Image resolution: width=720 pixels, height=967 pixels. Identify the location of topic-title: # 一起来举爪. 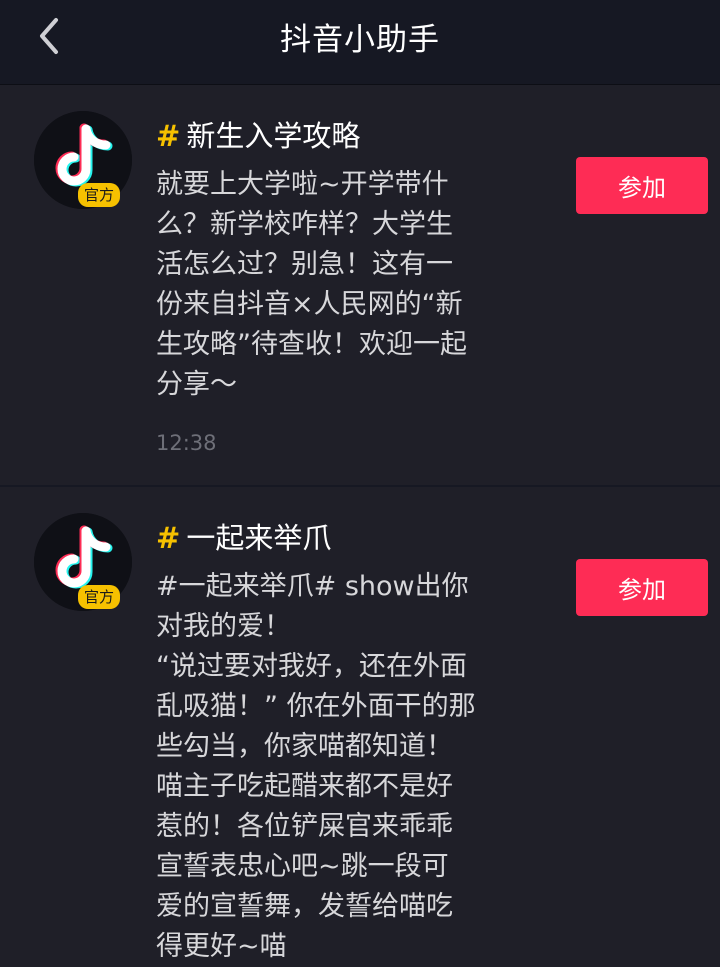
(243, 536).